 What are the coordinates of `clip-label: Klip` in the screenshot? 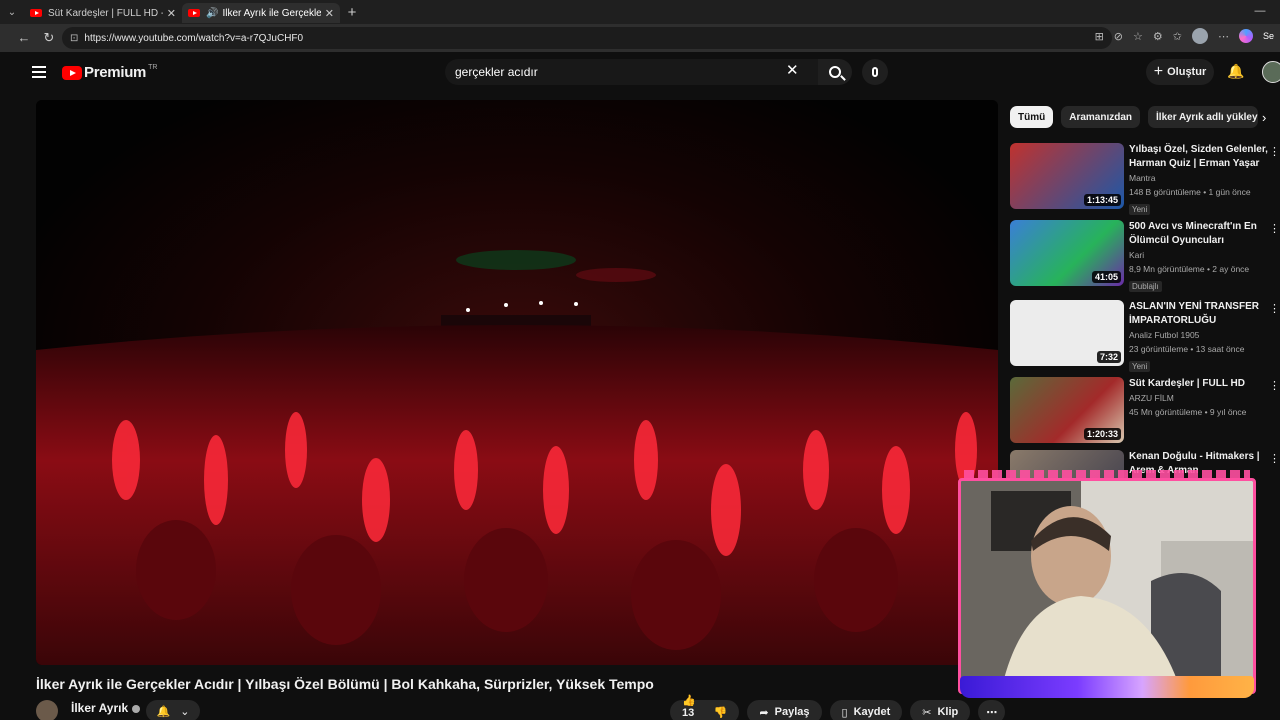 It's located at (948, 712).